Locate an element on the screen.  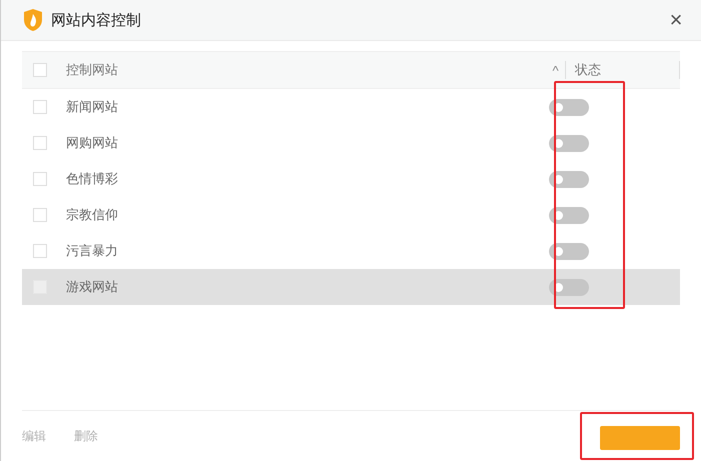
action-button is located at coordinates (640, 438).